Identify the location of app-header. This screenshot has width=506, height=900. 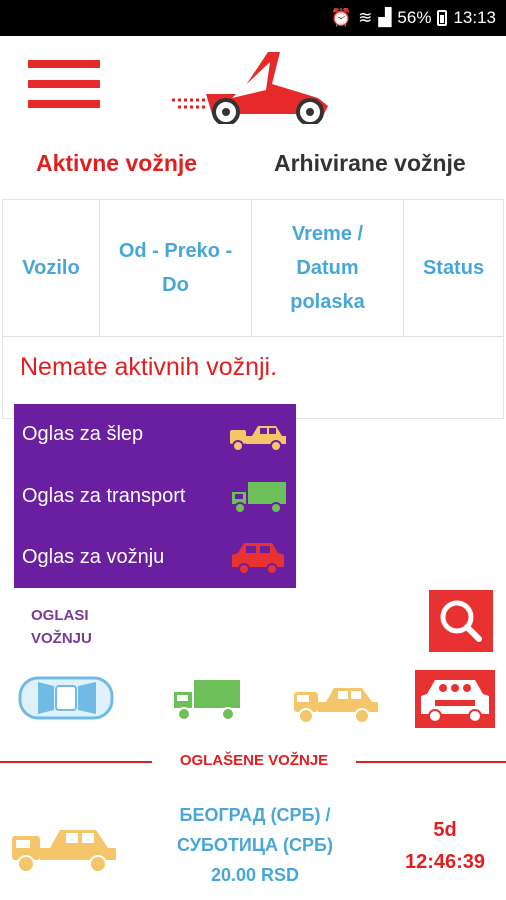
(253, 86).